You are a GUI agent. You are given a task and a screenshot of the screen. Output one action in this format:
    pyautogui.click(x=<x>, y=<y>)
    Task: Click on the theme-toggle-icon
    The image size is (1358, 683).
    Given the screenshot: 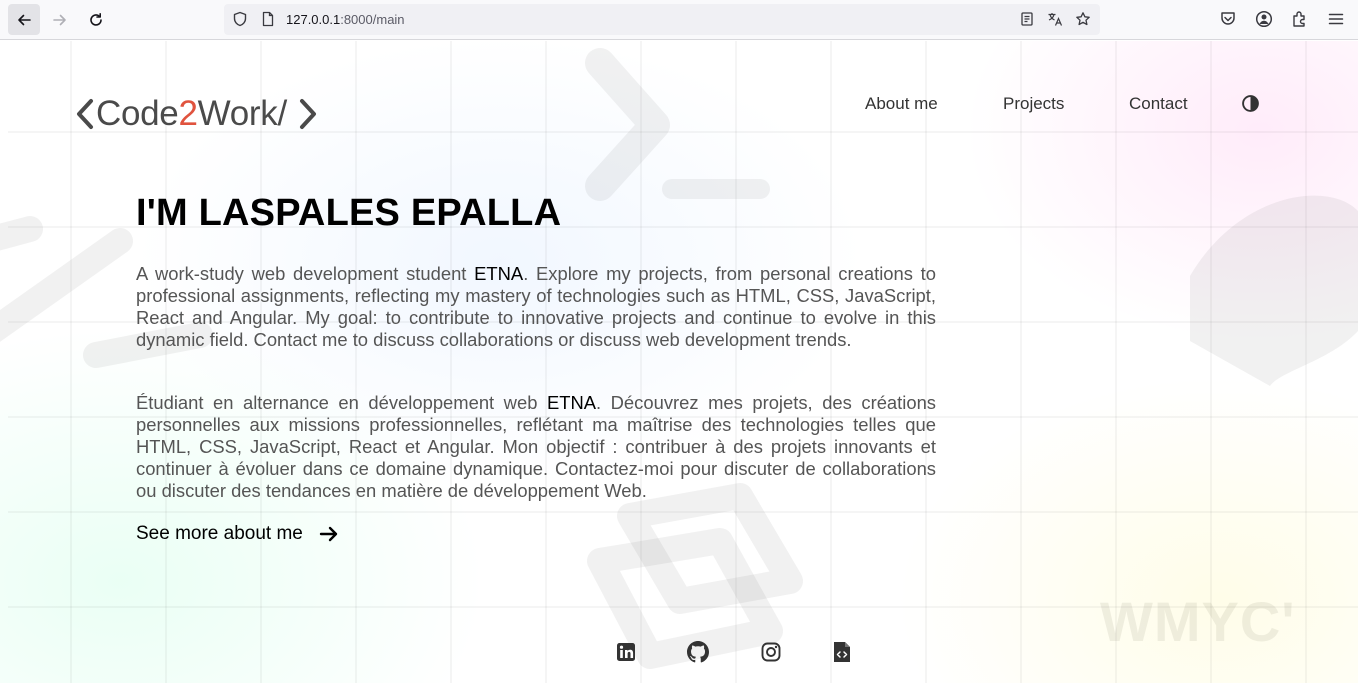 What is the action you would take?
    pyautogui.click(x=1250, y=103)
    